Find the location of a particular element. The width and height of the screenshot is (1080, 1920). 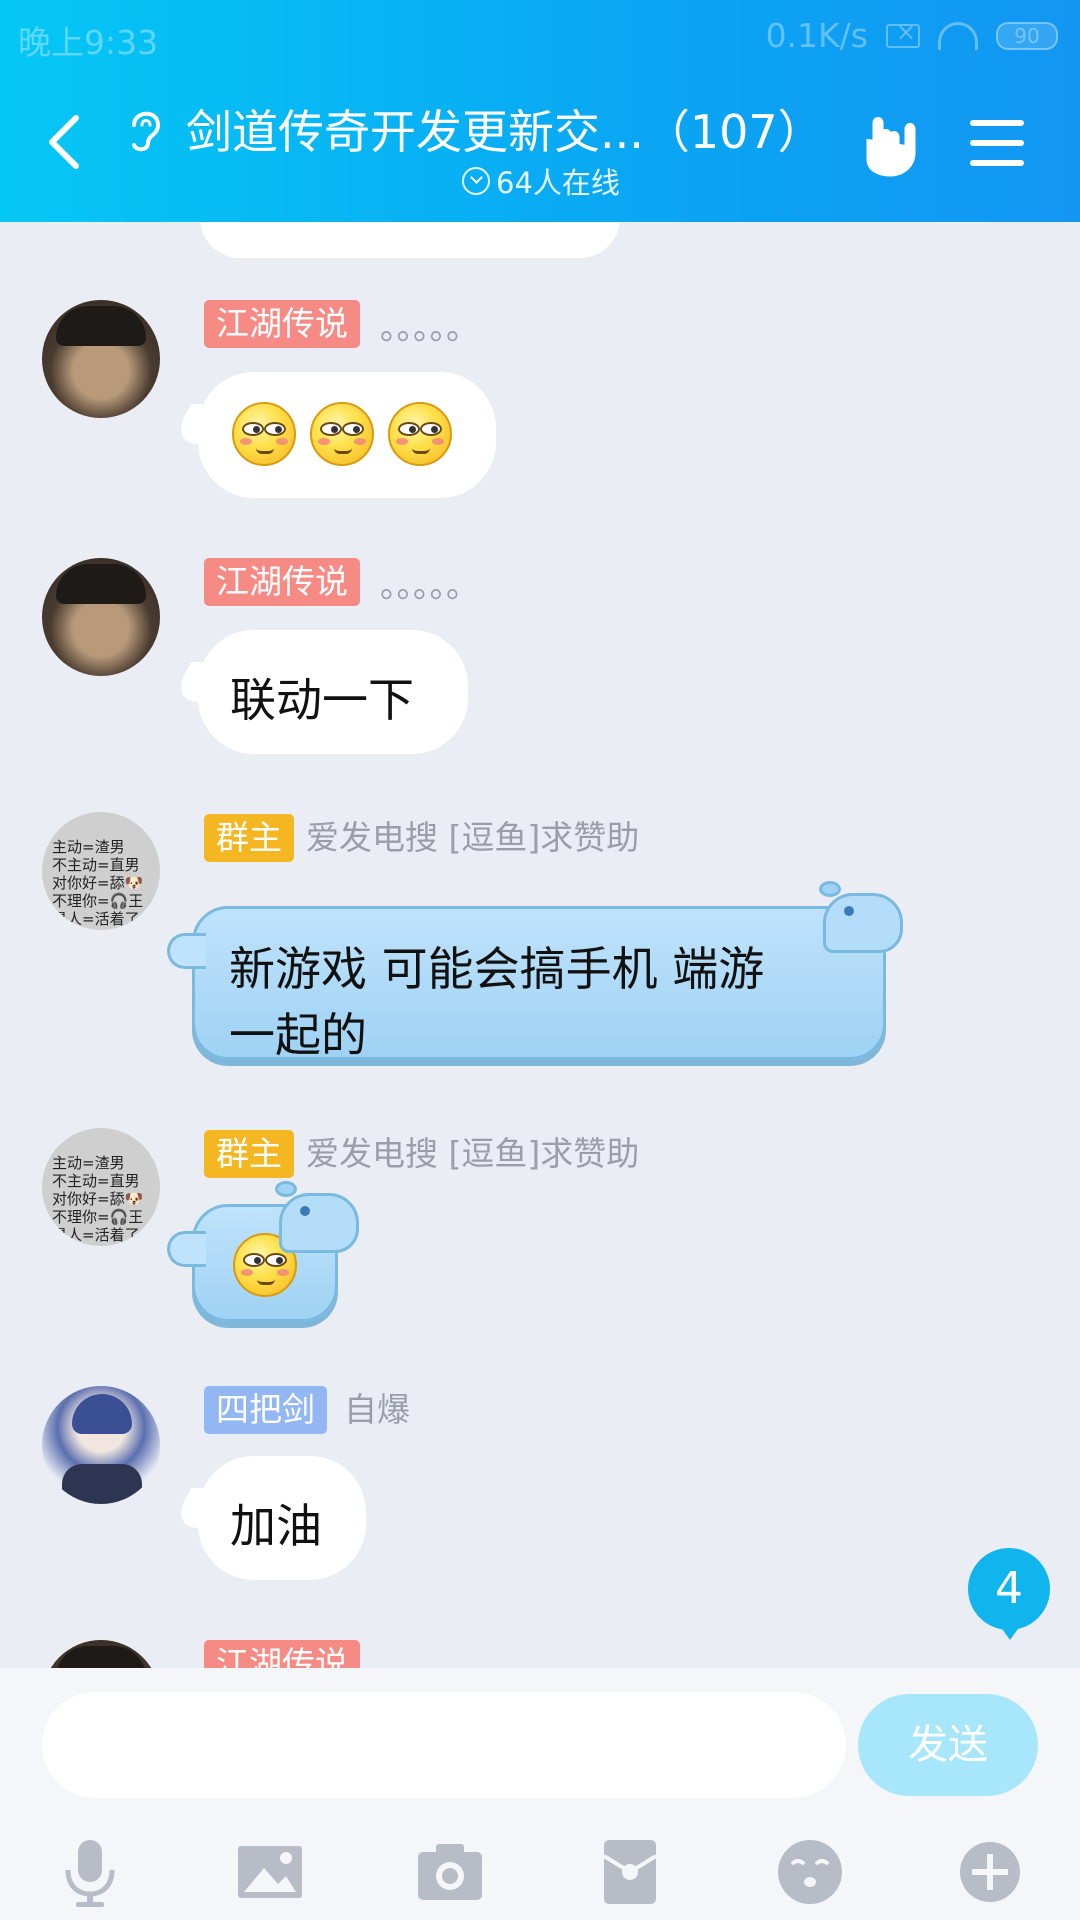

message-input is located at coordinates (444, 1745).